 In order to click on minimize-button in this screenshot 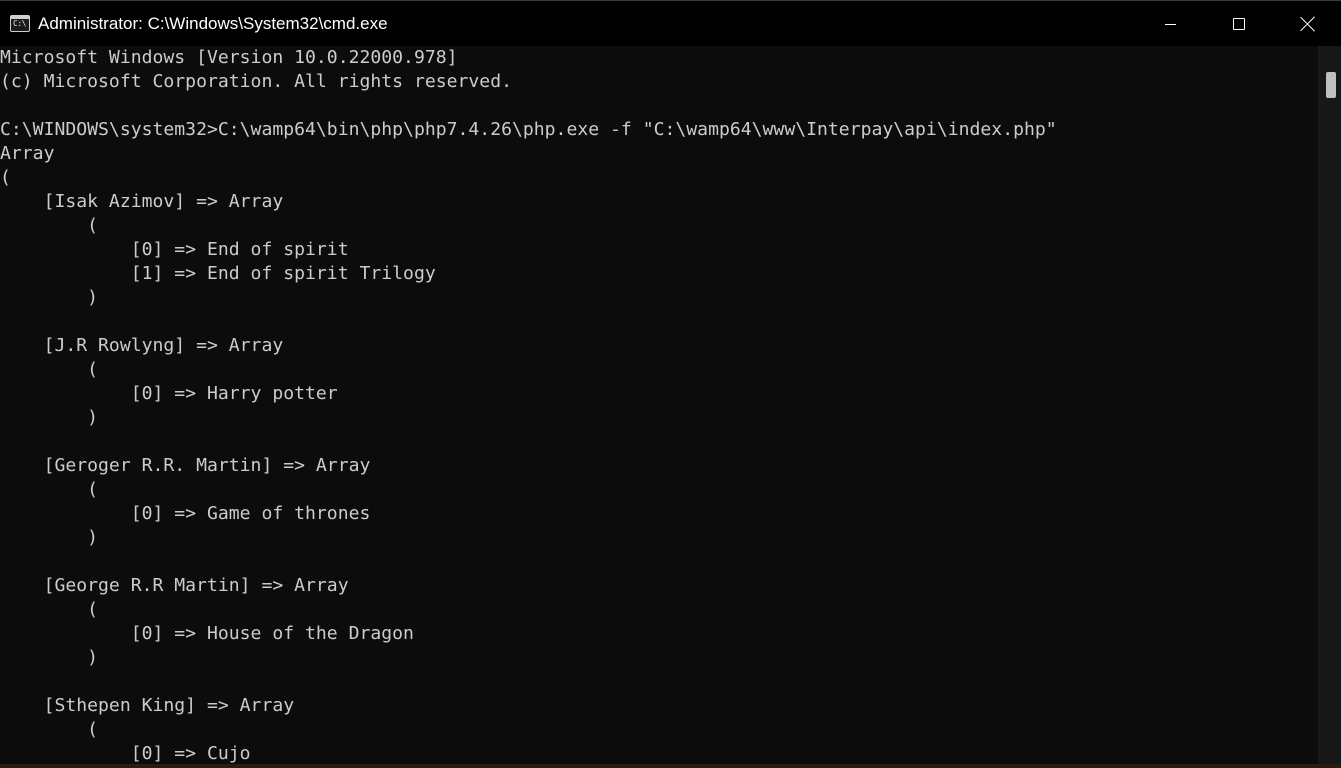, I will do `click(1170, 24)`.